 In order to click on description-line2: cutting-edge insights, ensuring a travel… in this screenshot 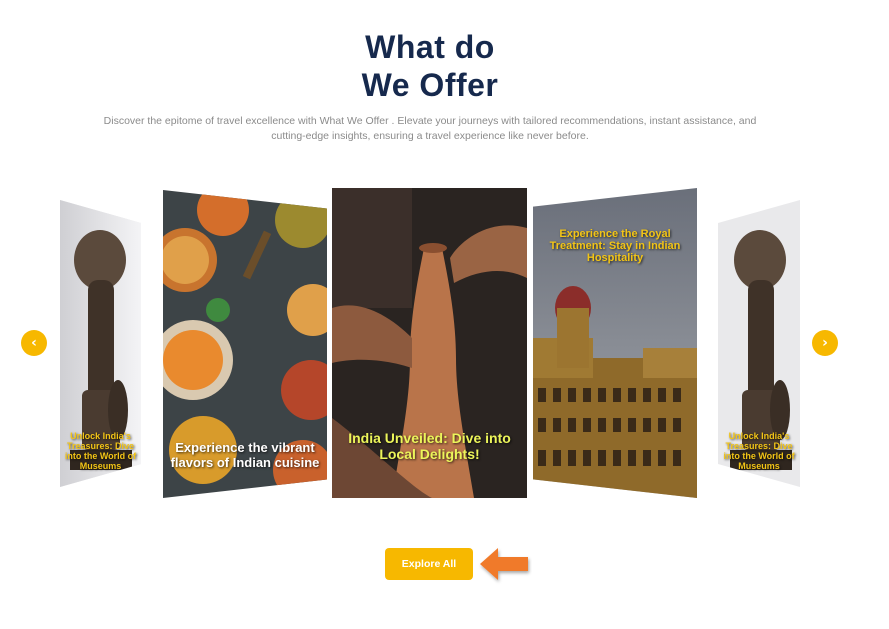, I will do `click(430, 136)`.